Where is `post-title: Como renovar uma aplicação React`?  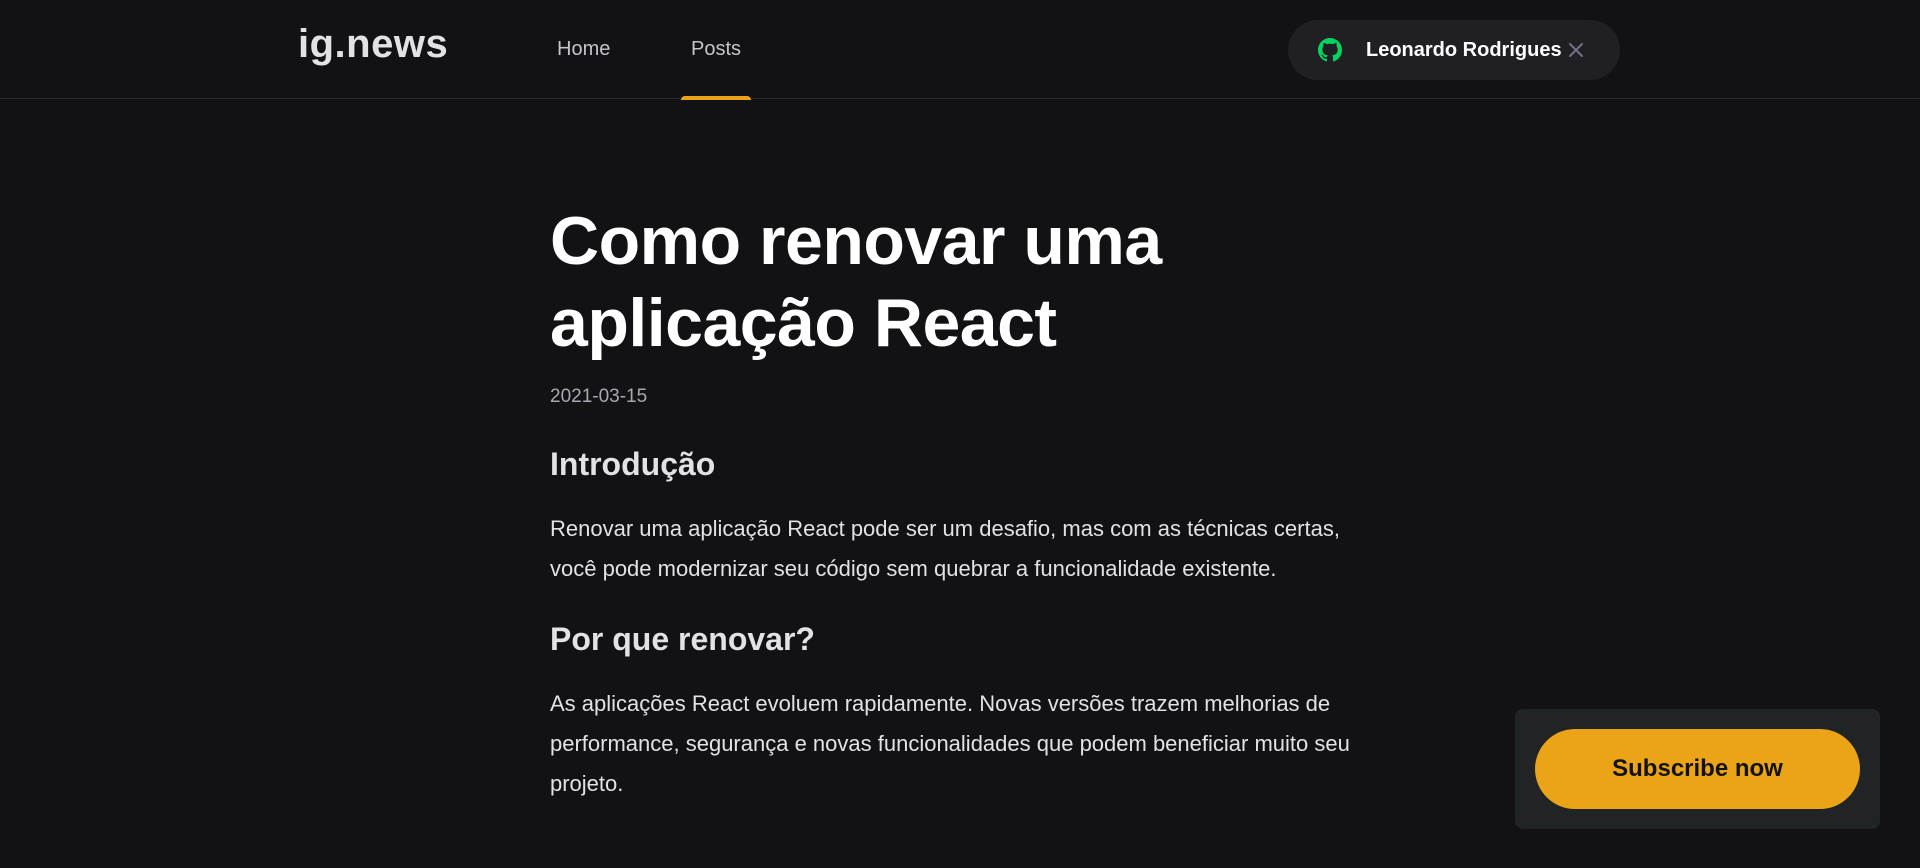
post-title: Como renovar uma aplicação React is located at coordinates (965, 282).